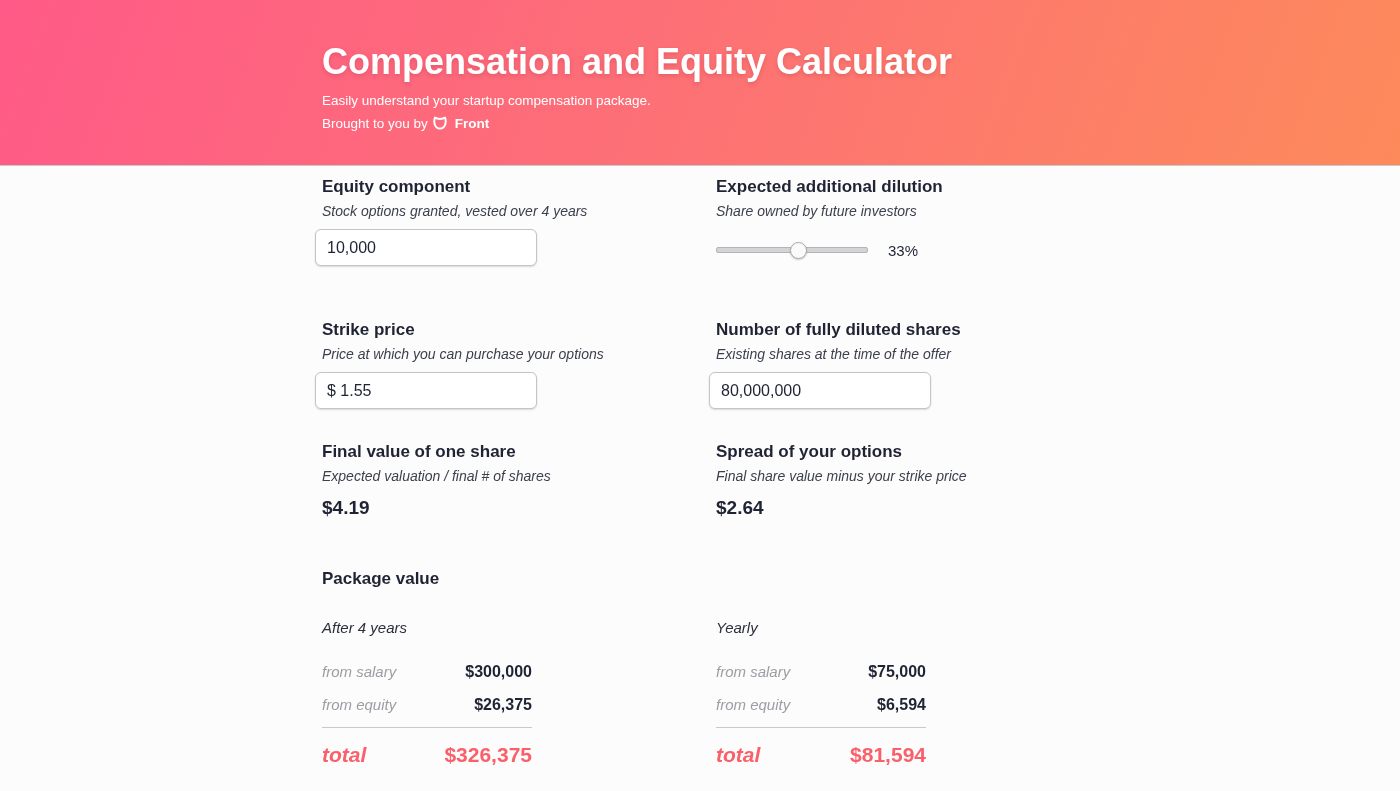 Image resolution: width=1400 pixels, height=791 pixels. Describe the element at coordinates (901, 704) in the screenshot. I see `row-value: $6,594` at that location.